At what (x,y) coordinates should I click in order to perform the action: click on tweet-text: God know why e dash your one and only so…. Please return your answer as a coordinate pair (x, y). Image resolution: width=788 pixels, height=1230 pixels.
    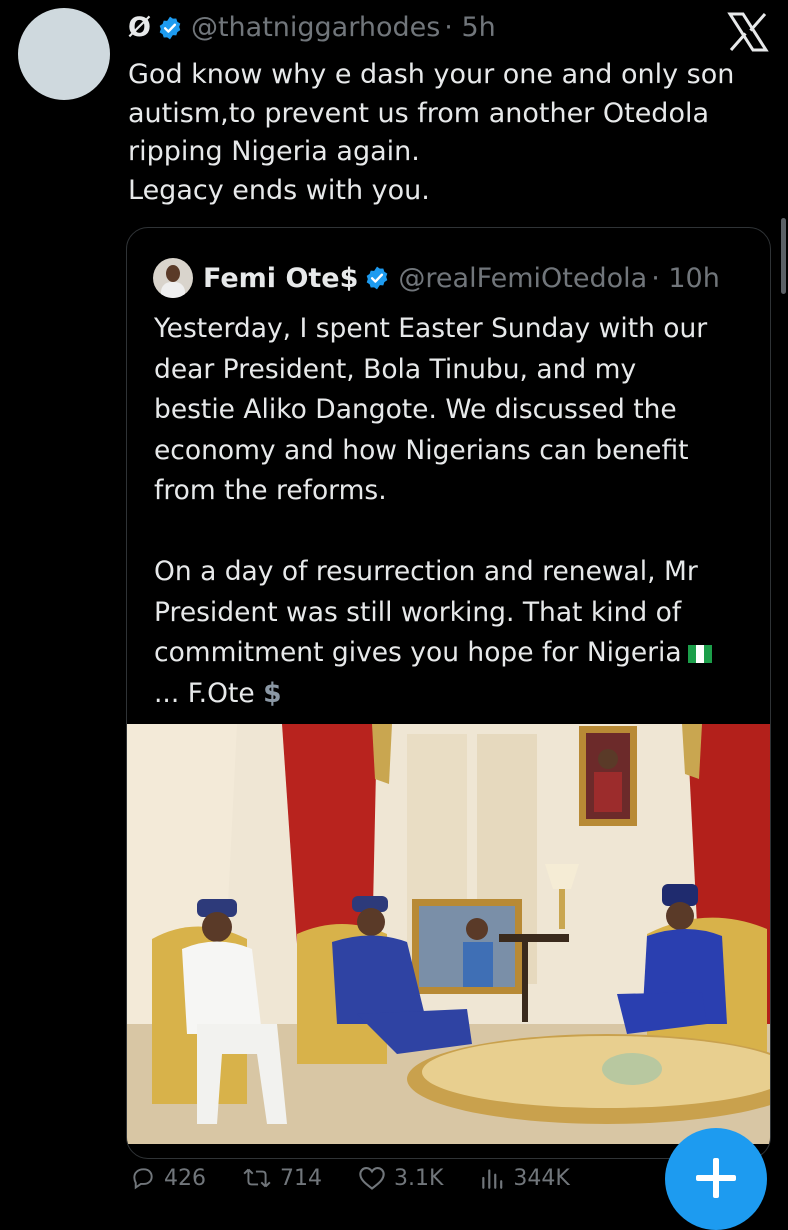
    Looking at the image, I should click on (431, 132).